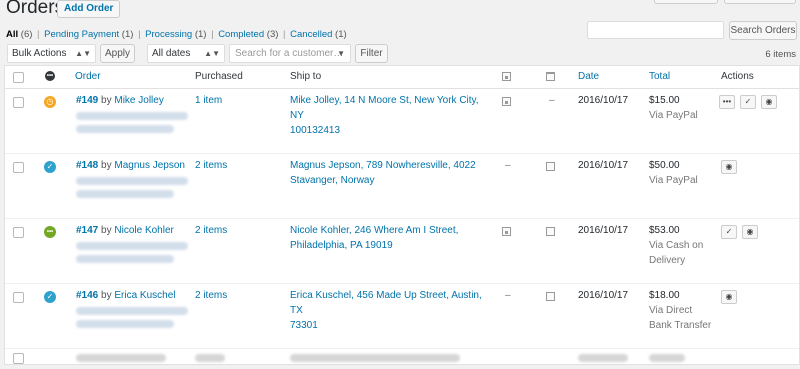  I want to click on shipping-note-empty: –, so click(552, 100).